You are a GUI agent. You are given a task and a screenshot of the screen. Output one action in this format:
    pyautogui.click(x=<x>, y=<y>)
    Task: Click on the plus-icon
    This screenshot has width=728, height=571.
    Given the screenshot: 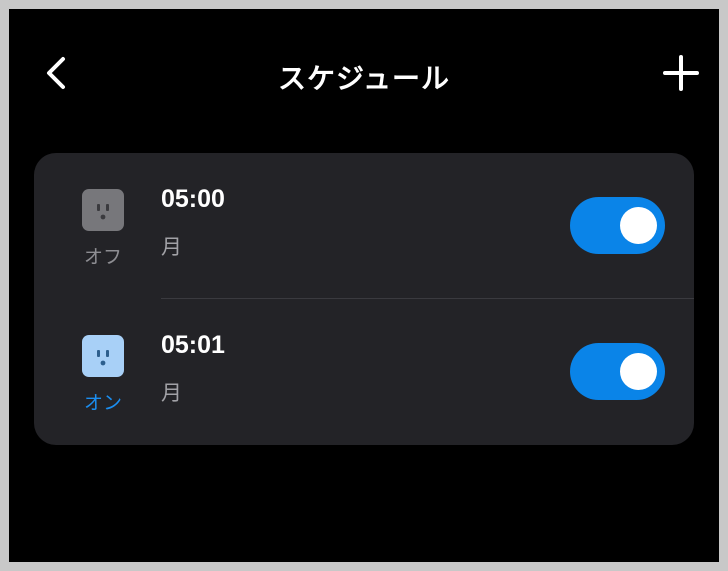 What is the action you would take?
    pyautogui.click(x=681, y=73)
    